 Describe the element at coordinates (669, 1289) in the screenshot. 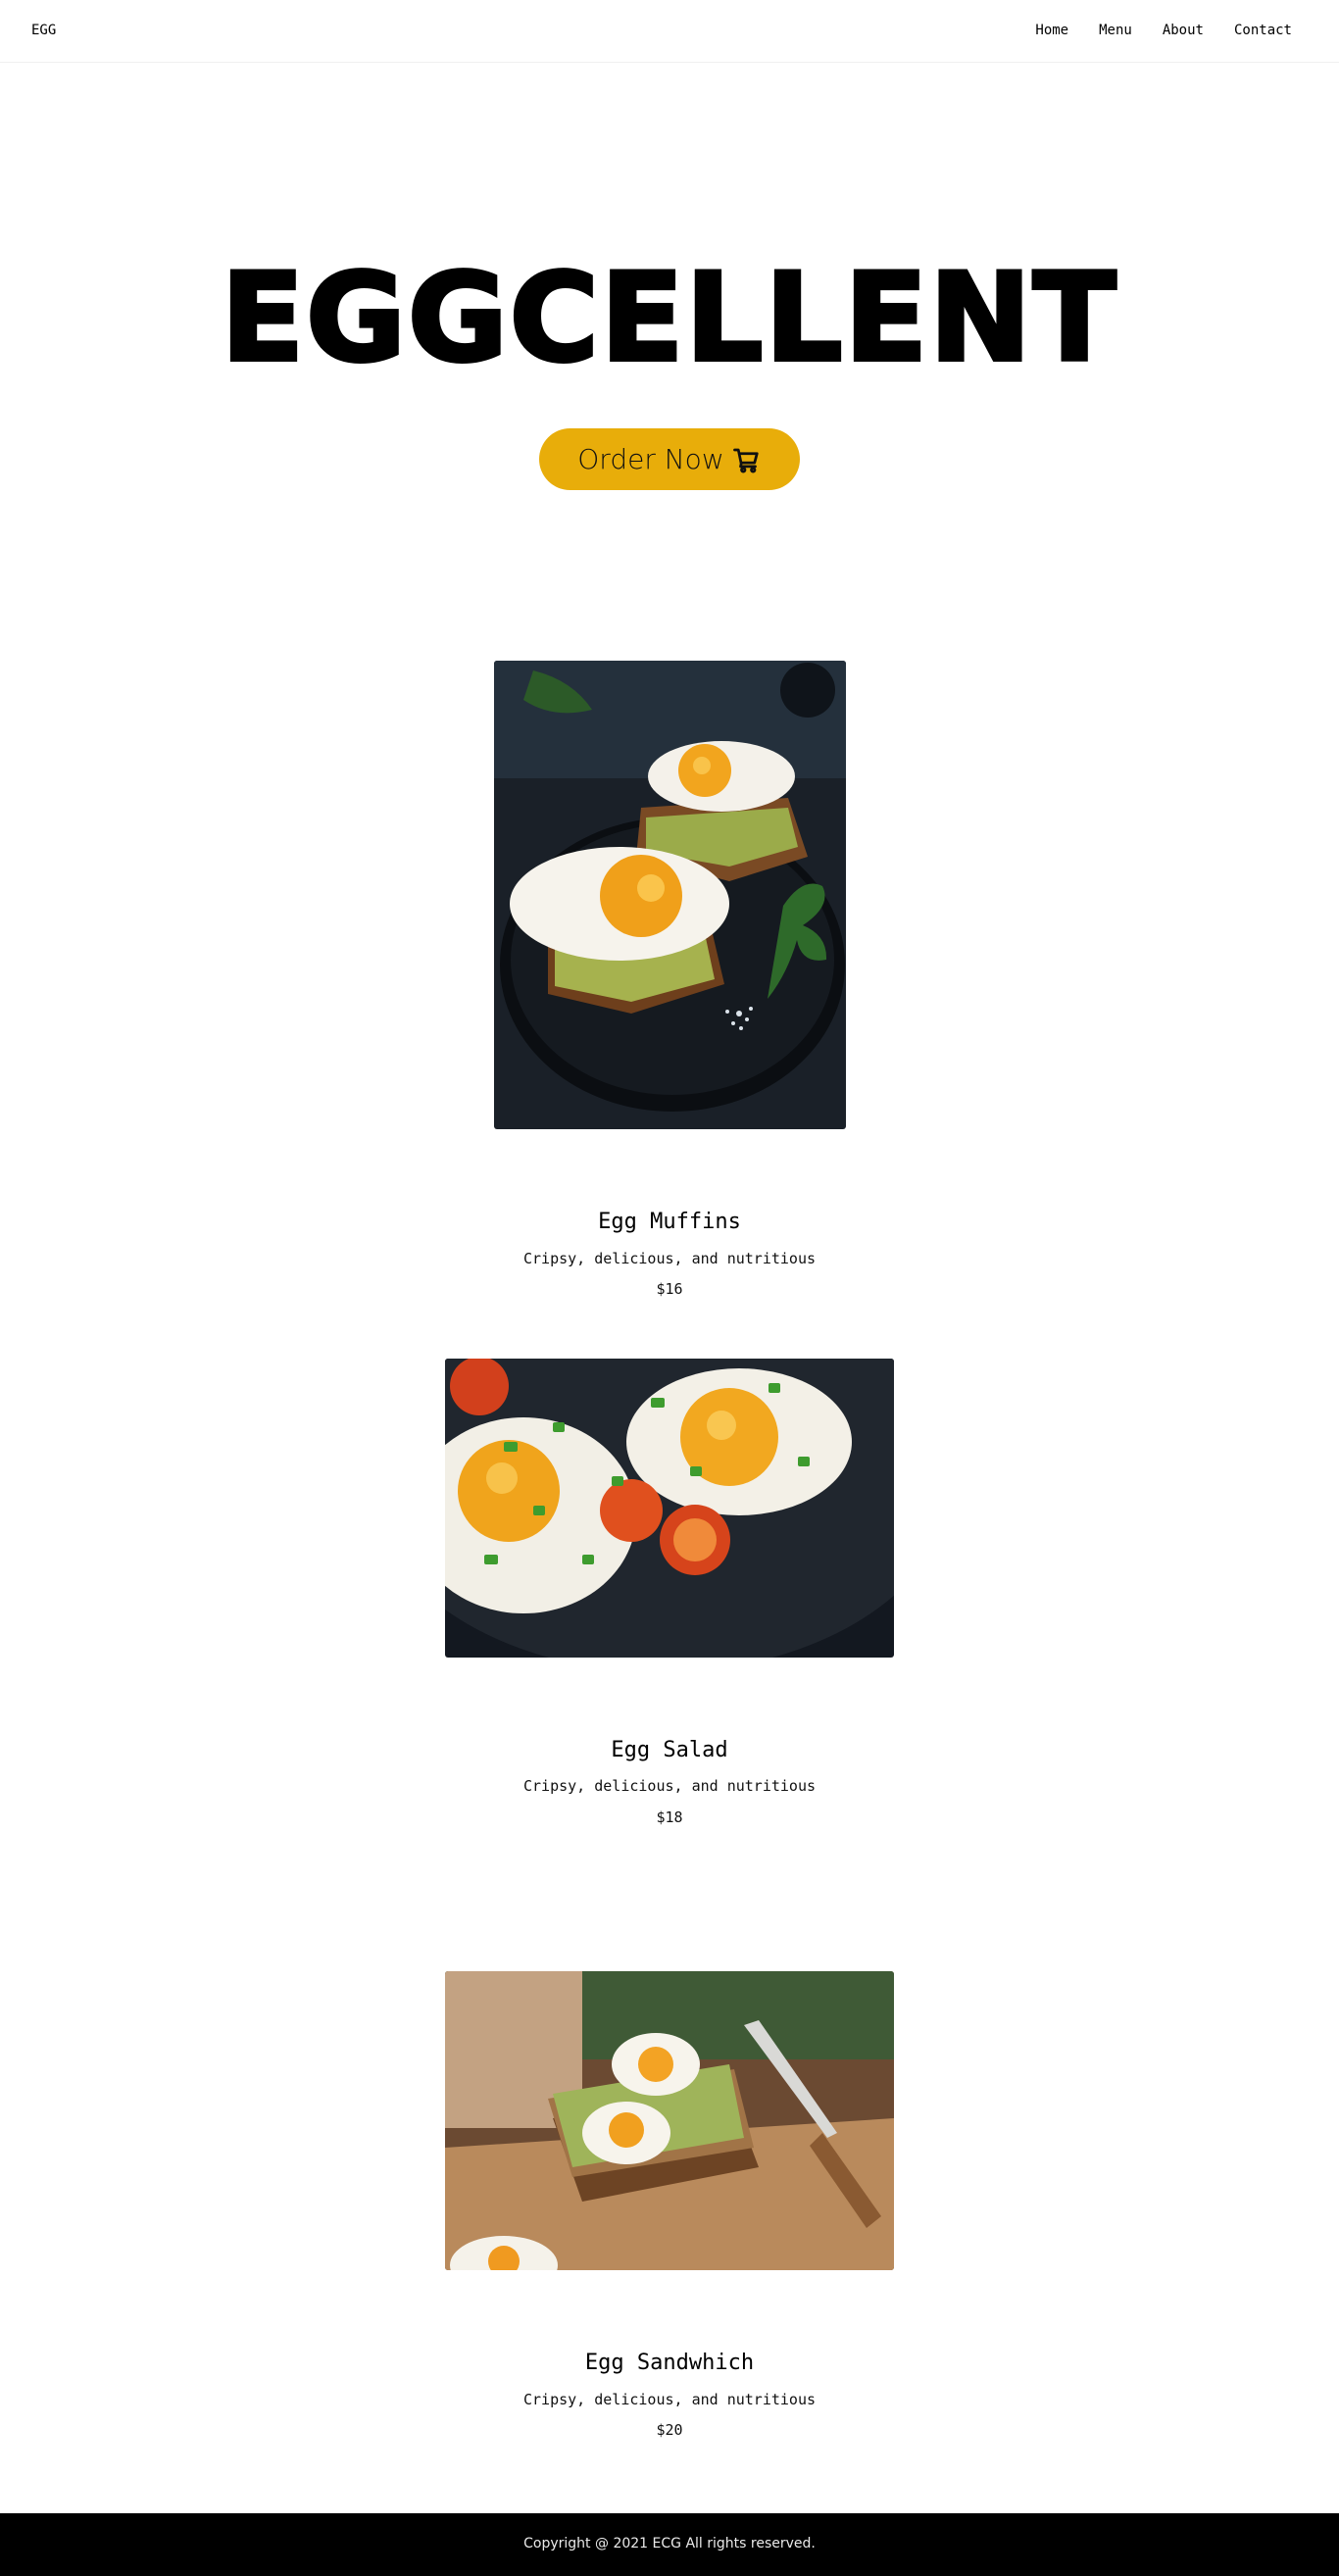

I see `menu-item-price: $16` at that location.